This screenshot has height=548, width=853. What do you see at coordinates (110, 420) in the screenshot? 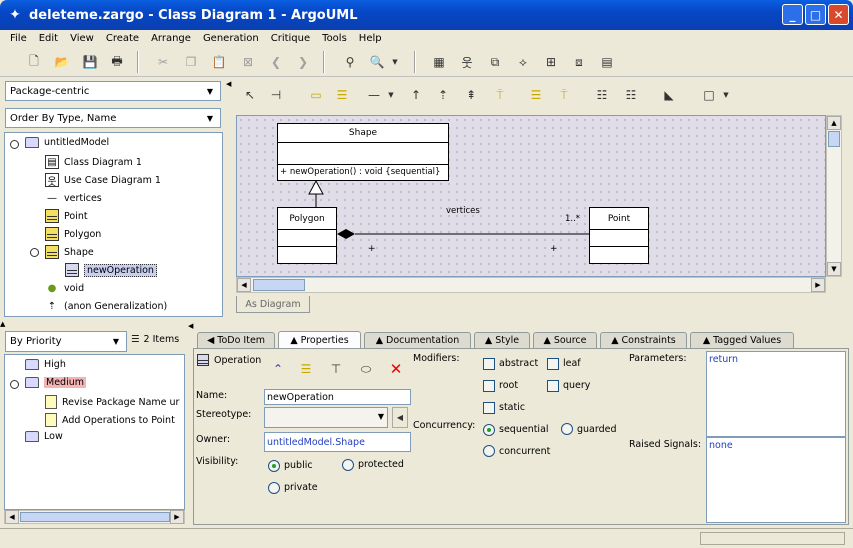
I see `todo-item-add-operations: Add Operations to Point` at bounding box center [110, 420].